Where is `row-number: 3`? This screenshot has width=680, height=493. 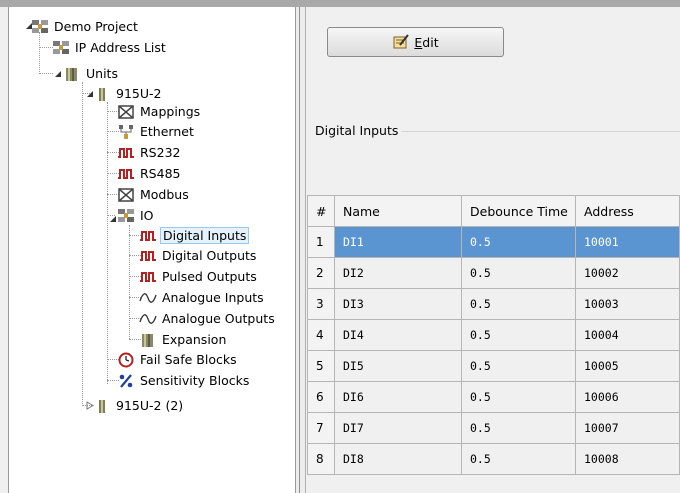
row-number: 3 is located at coordinates (321, 304).